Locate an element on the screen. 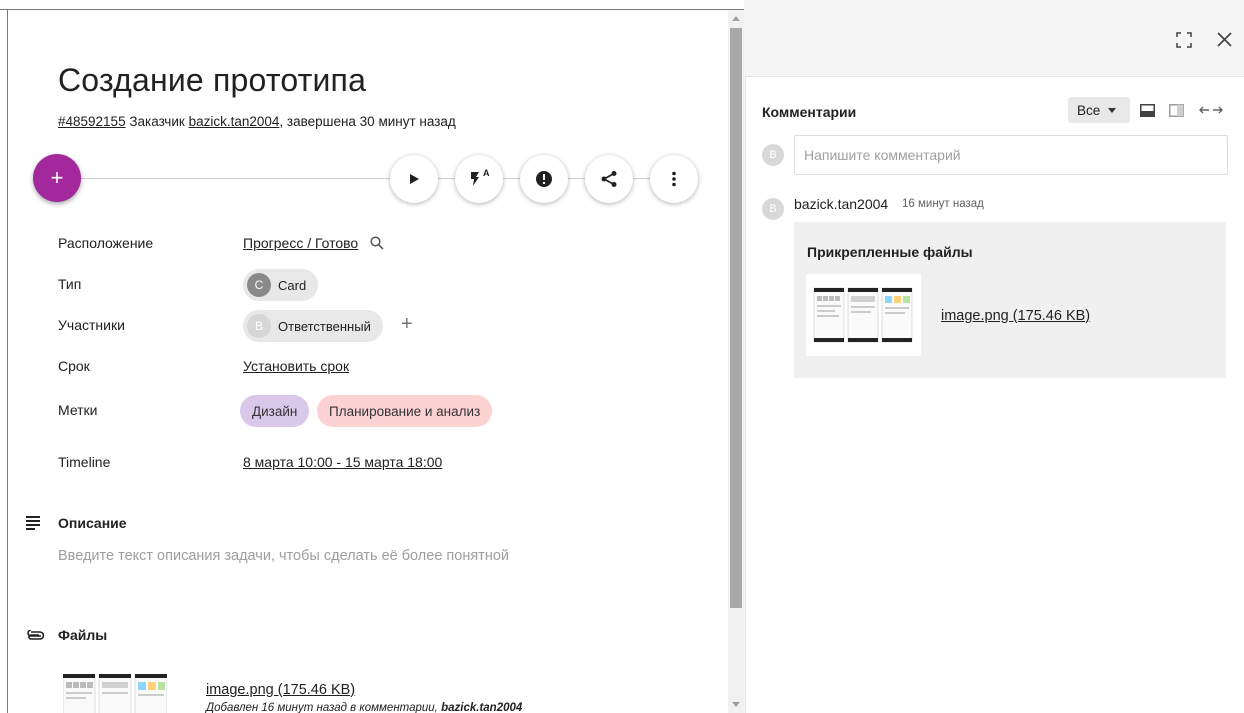 The width and height of the screenshot is (1244, 713). scroll-thumb is located at coordinates (736, 318).